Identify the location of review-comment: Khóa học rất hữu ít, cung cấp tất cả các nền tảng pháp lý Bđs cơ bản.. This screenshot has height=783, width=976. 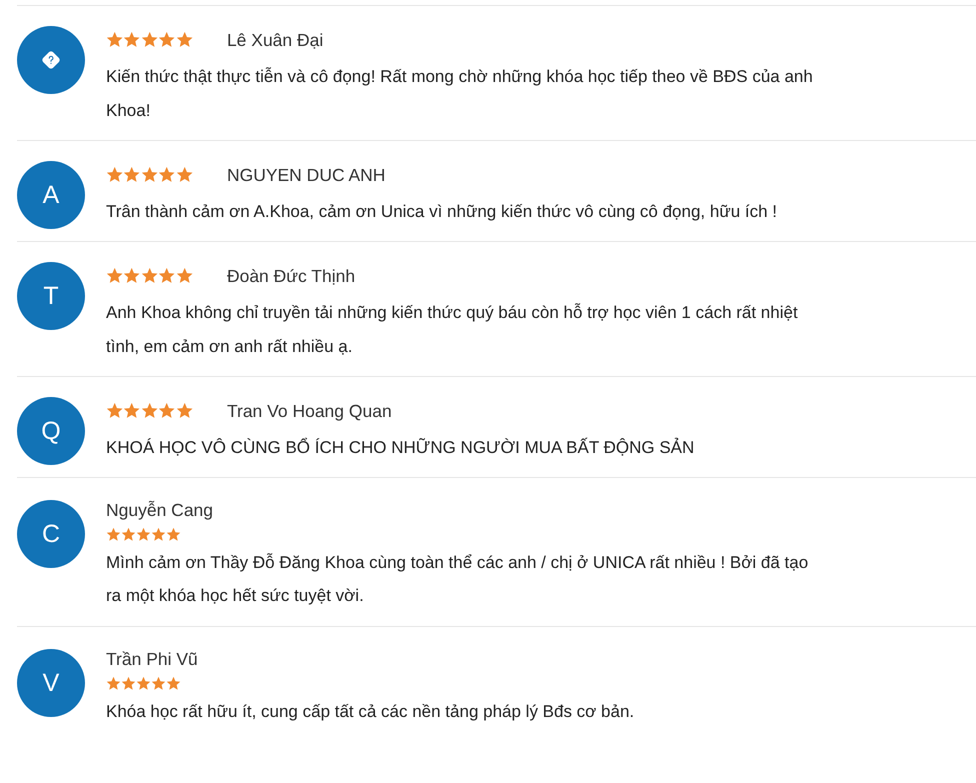
(371, 712).